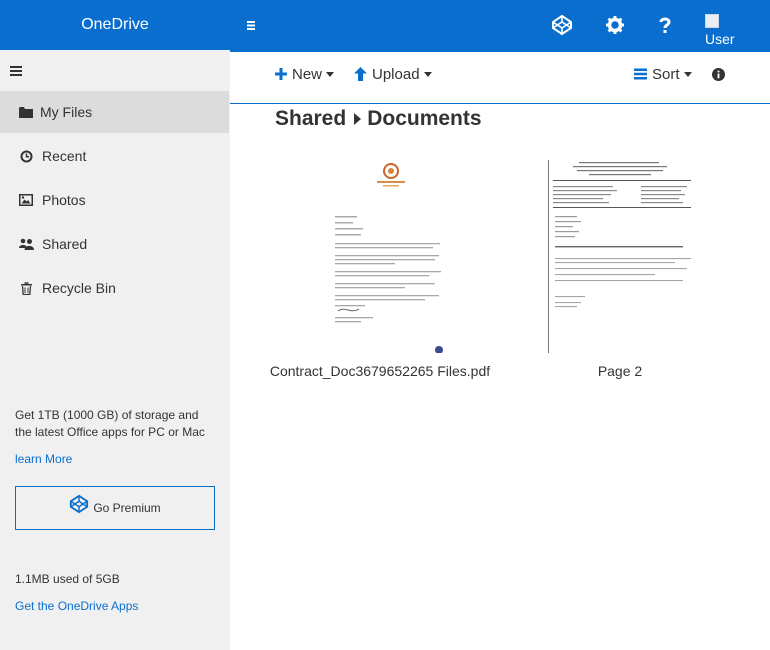 The image size is (770, 650). I want to click on breadcrumb-item-shared: Shared, so click(310, 119).